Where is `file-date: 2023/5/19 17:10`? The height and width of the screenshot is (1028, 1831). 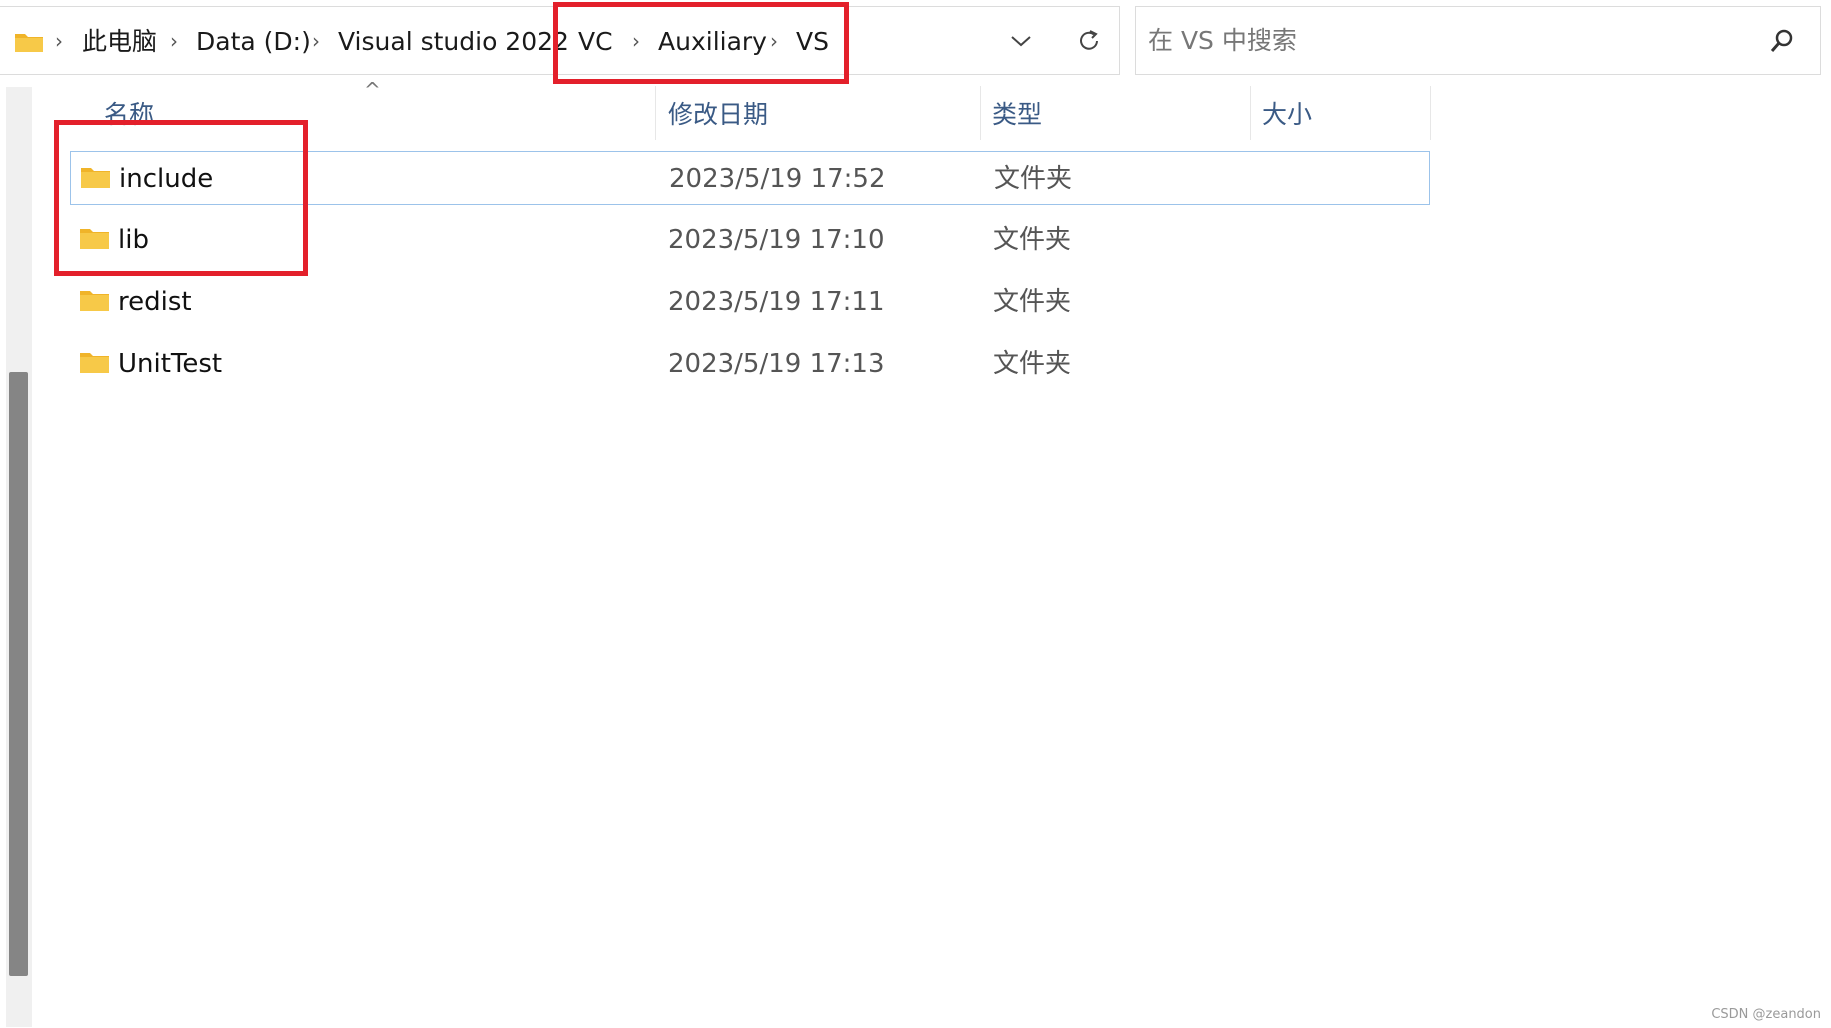 file-date: 2023/5/19 17:10 is located at coordinates (776, 240).